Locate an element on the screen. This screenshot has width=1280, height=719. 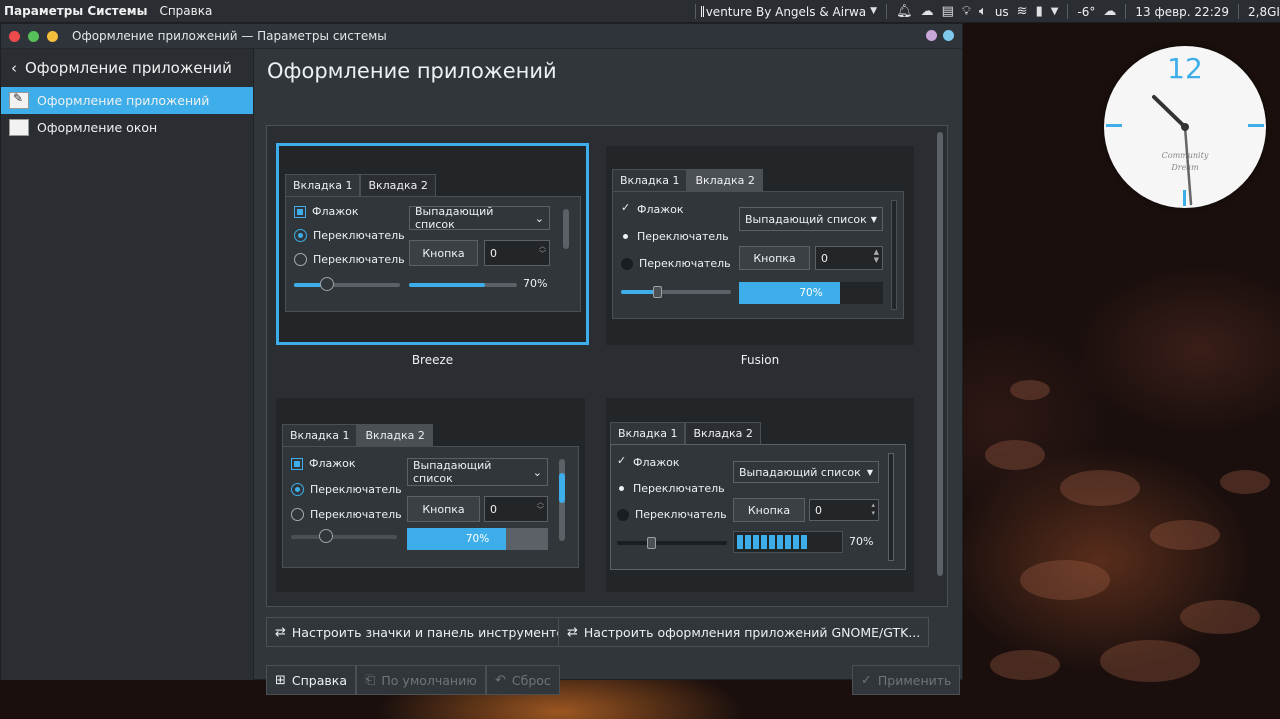
keep-above-button is located at coordinates (931, 35).